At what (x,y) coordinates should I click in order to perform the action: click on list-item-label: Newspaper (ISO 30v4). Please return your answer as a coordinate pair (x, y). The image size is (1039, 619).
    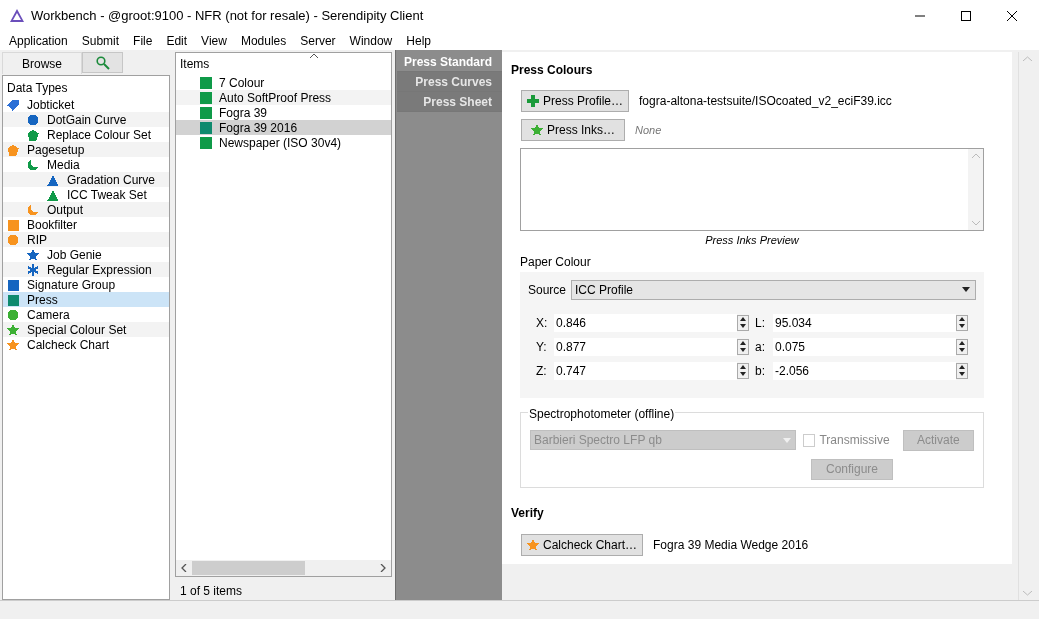
    Looking at the image, I should click on (280, 143).